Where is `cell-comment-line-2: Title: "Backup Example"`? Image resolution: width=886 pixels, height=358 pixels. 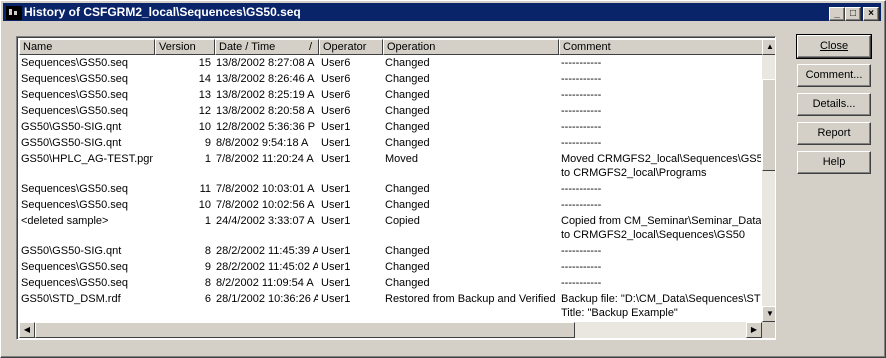 cell-comment-line-2: Title: "Backup Example" is located at coordinates (619, 313).